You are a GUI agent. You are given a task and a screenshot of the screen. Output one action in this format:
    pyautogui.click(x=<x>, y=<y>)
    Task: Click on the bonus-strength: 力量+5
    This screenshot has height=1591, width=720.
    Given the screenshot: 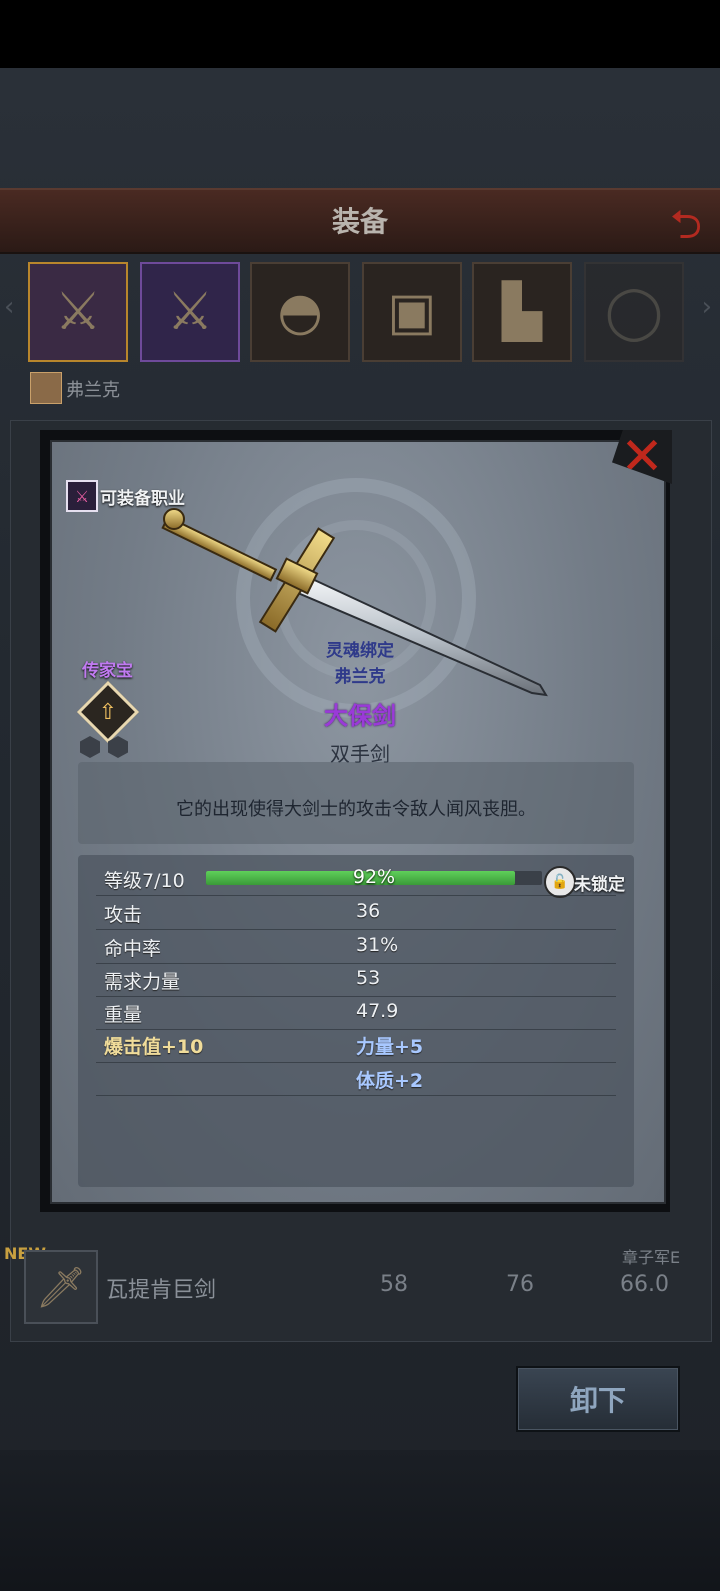 What is the action you would take?
    pyautogui.click(x=390, y=1047)
    